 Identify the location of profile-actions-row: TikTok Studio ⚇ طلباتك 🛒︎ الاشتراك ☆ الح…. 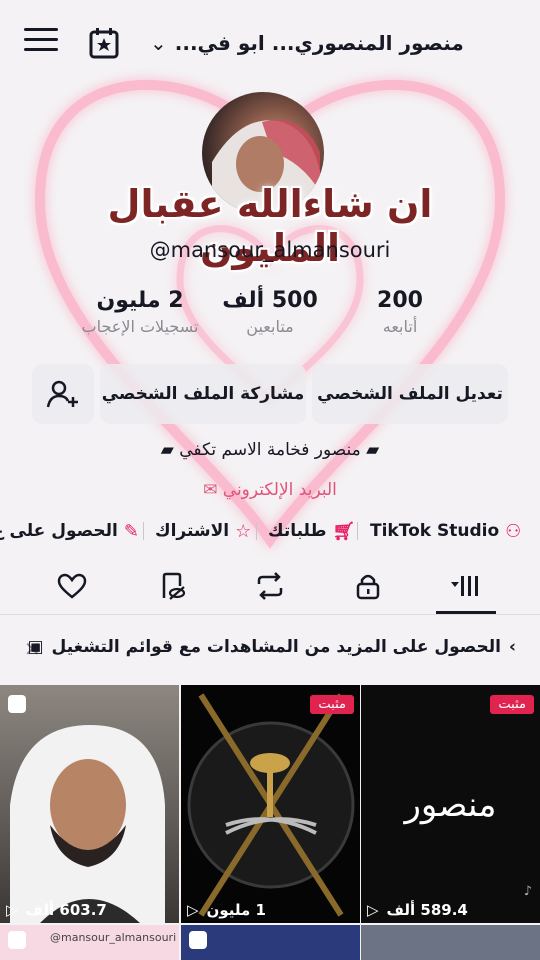
(270, 531).